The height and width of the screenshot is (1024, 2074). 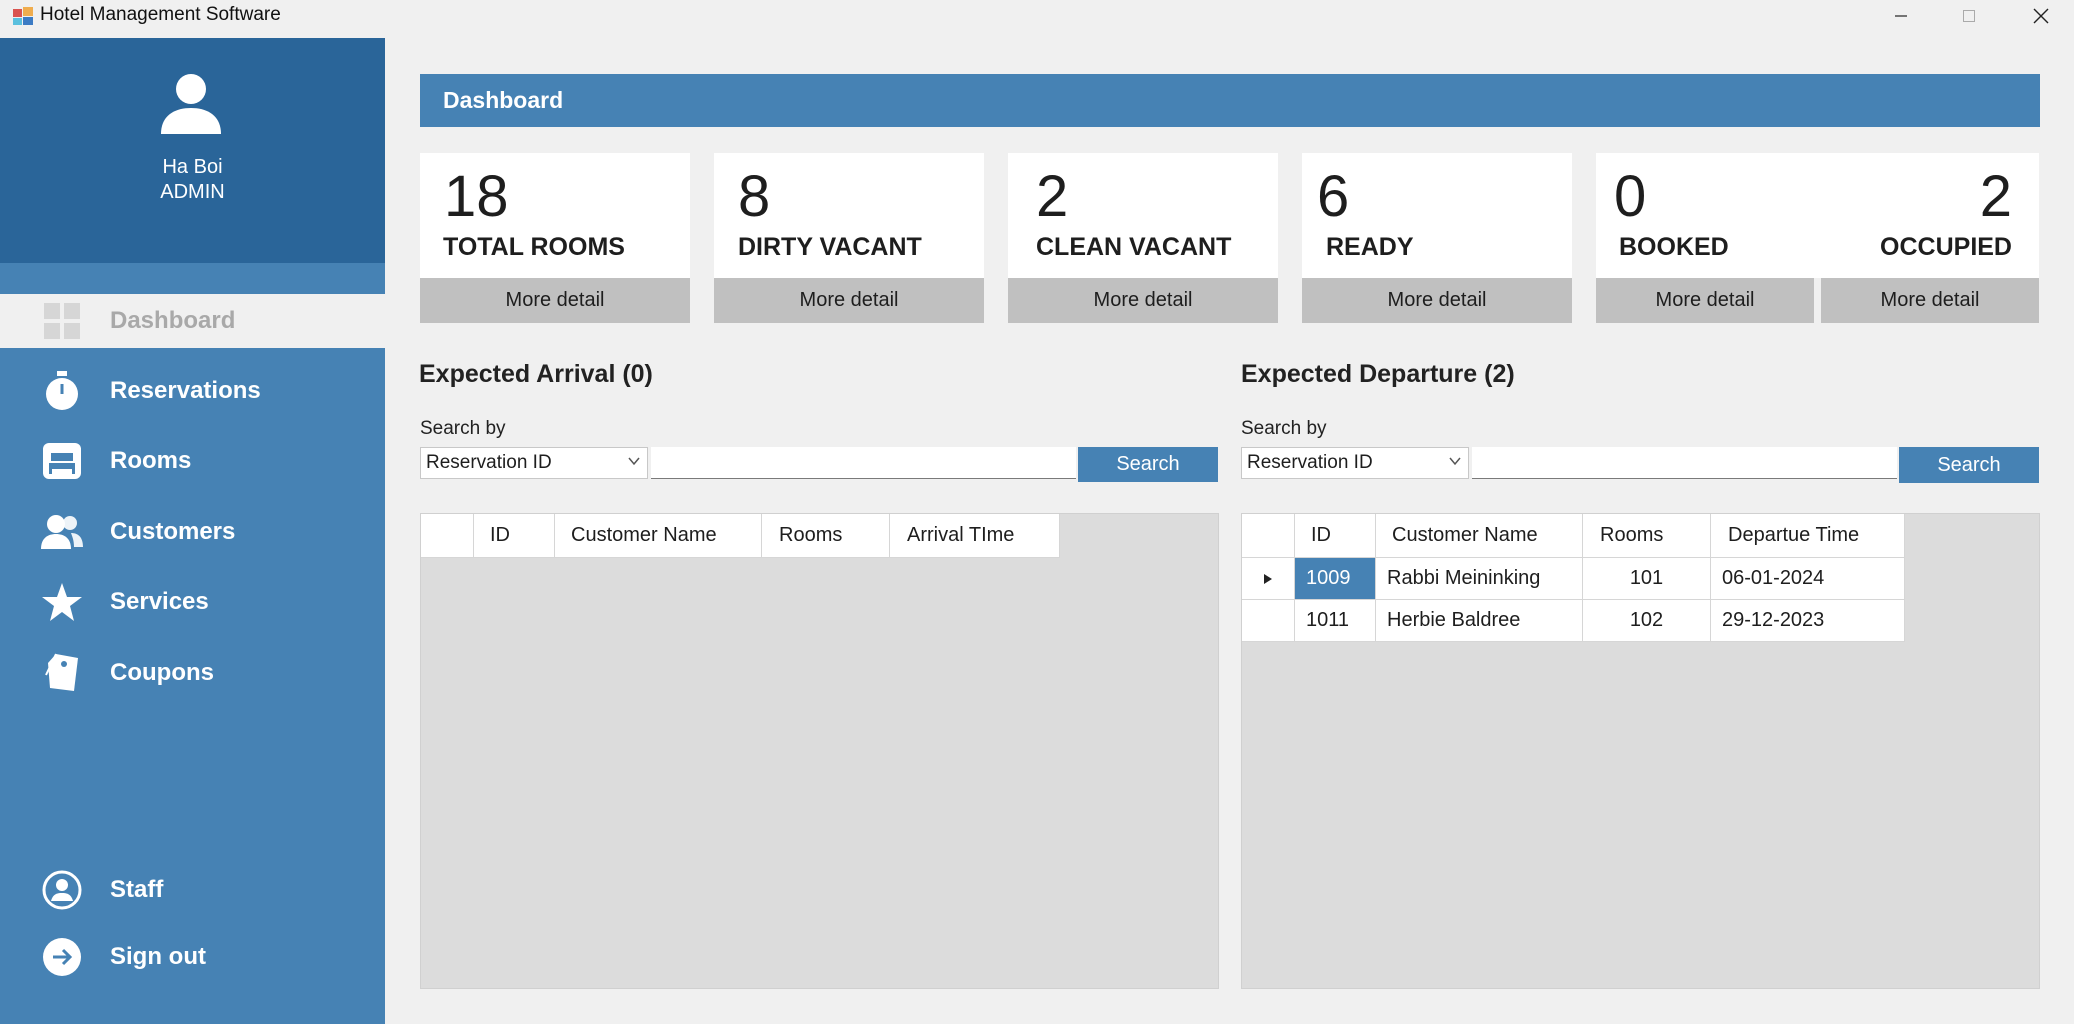 I want to click on departure-search-select: Reservation ID, so click(x=1355, y=463).